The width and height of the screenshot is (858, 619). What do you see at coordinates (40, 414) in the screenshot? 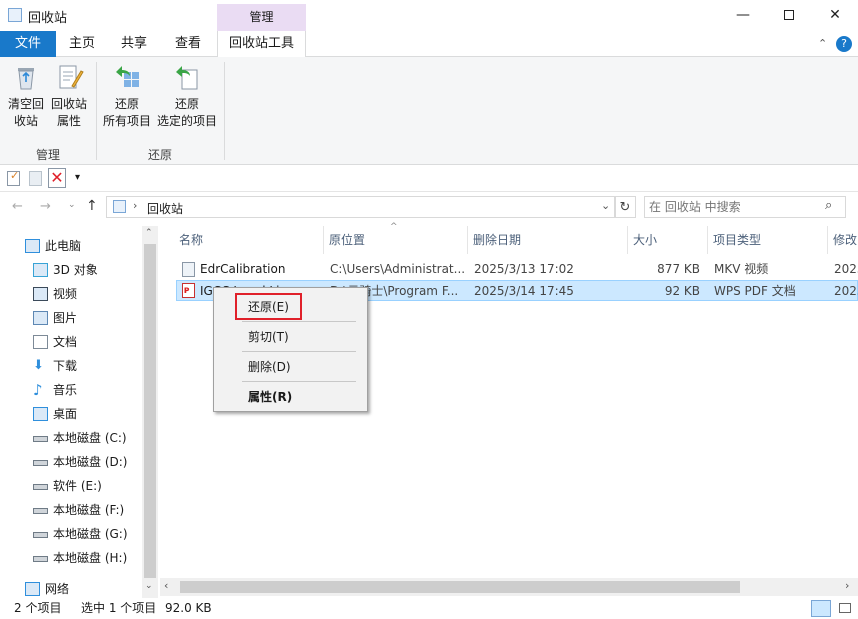
I see `desktop-icon` at bounding box center [40, 414].